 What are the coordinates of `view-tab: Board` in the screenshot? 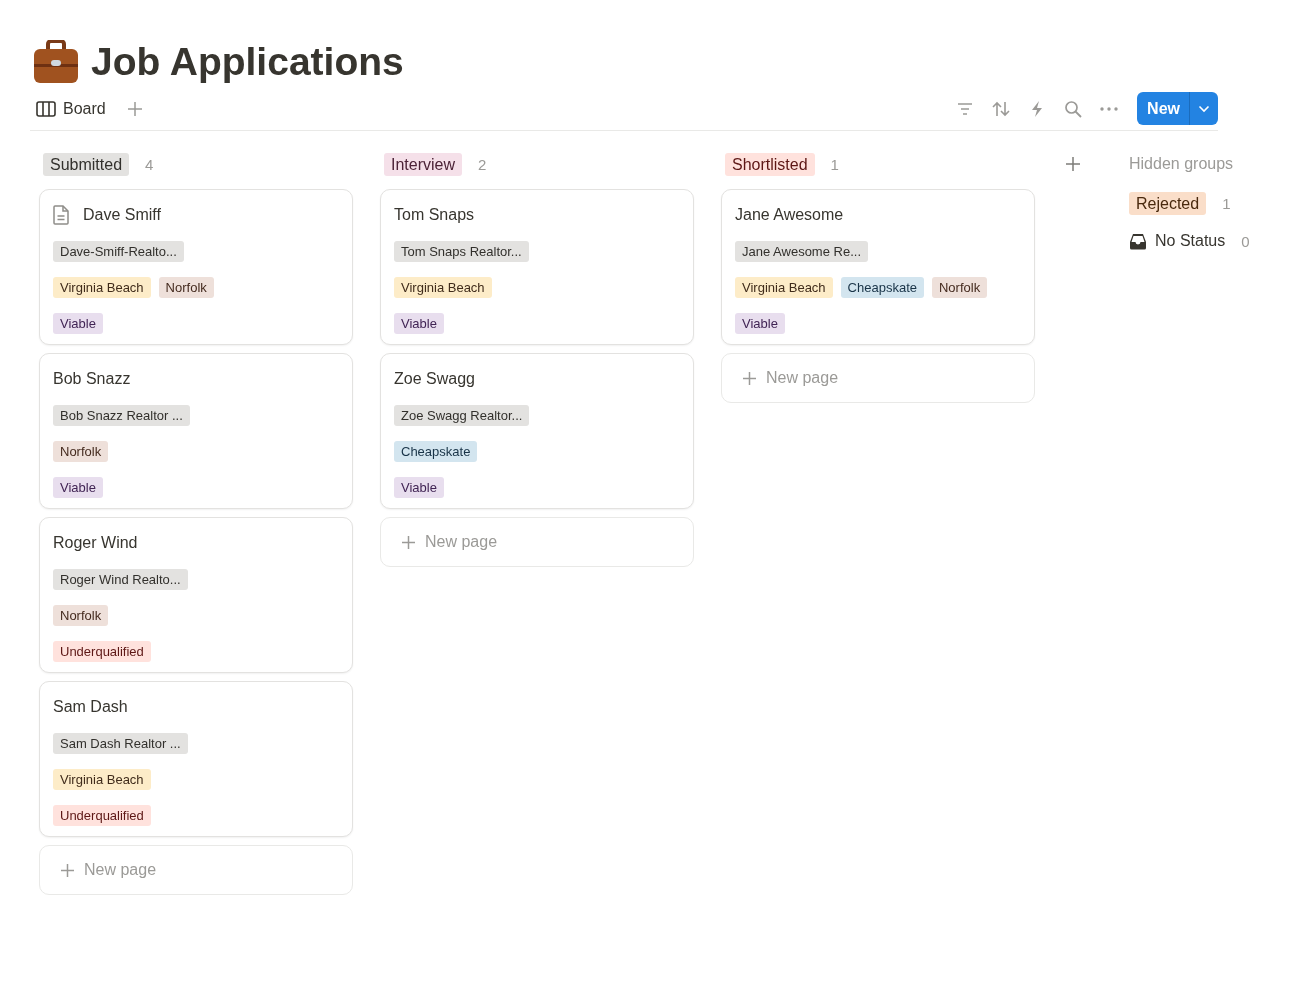 It's located at (71, 108).